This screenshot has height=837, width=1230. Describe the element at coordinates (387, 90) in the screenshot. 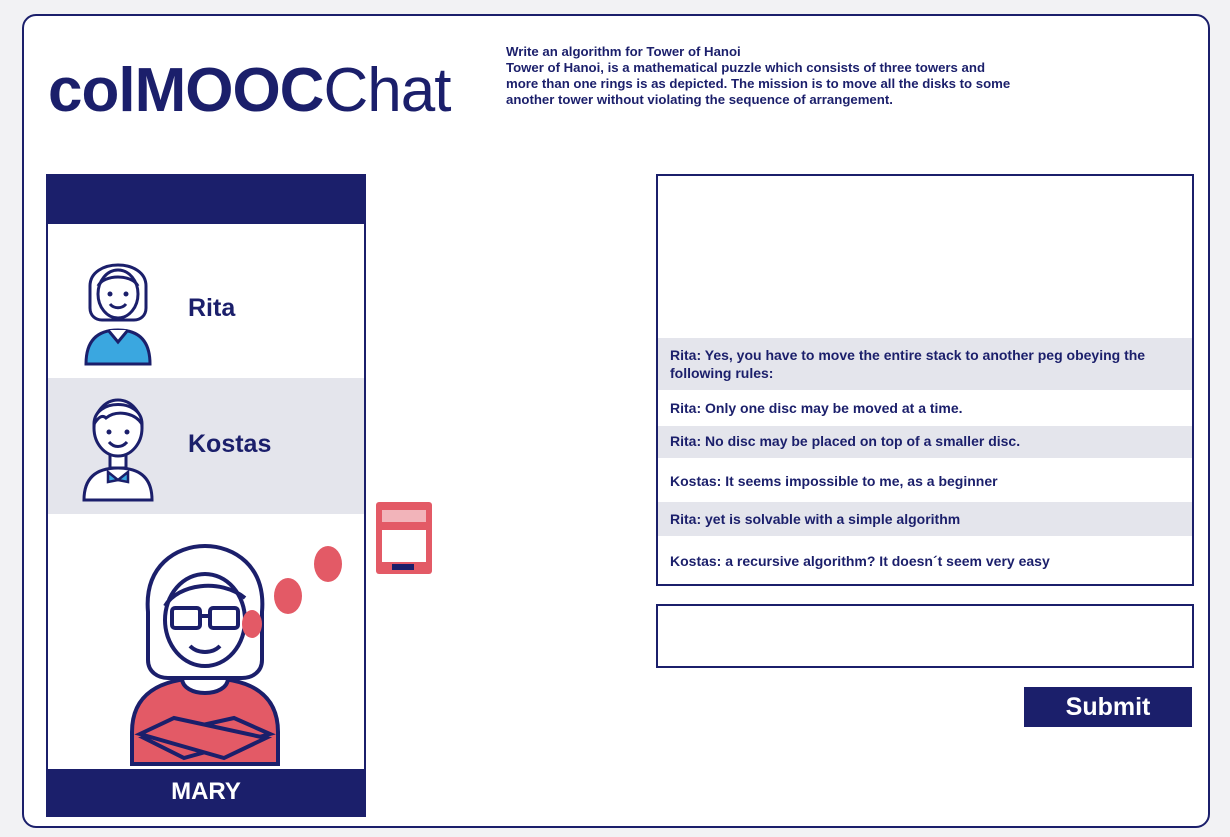

I see `logo-light-text: Chat` at that location.